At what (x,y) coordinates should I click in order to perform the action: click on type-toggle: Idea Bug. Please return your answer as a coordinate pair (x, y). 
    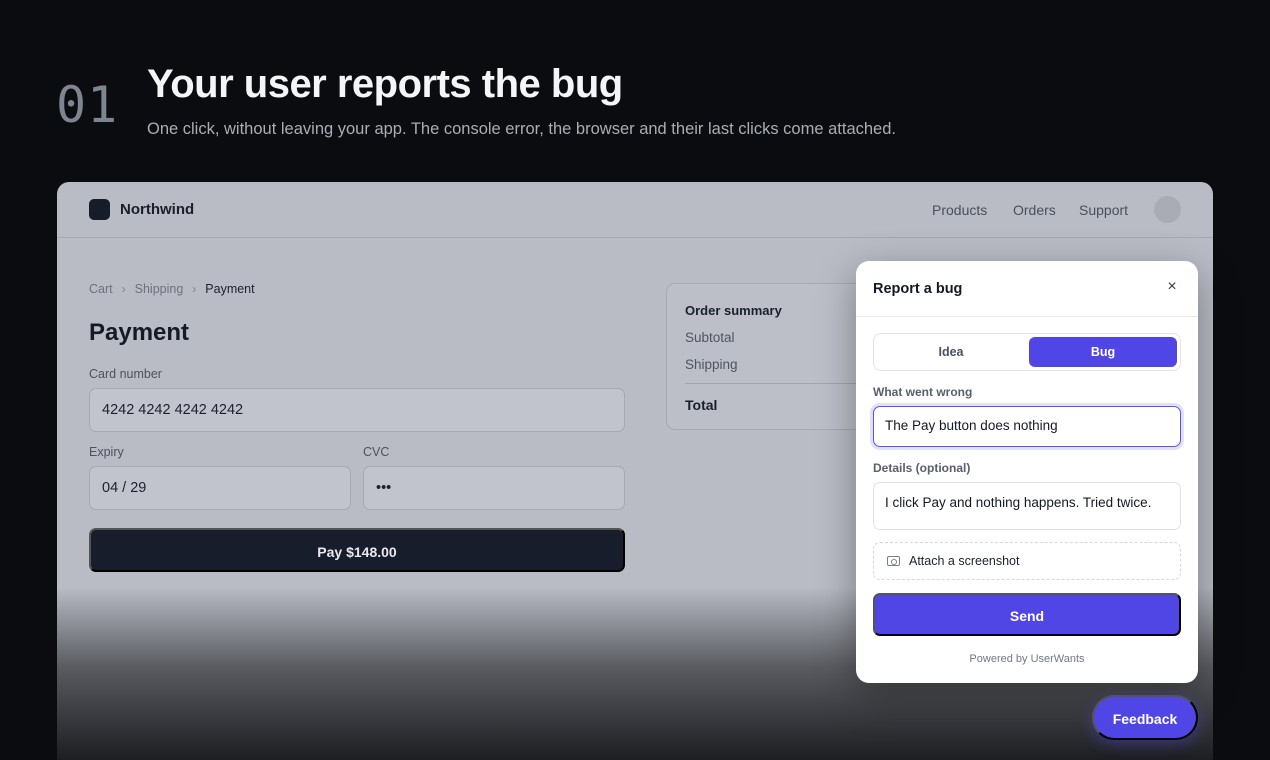
    Looking at the image, I should click on (1027, 352).